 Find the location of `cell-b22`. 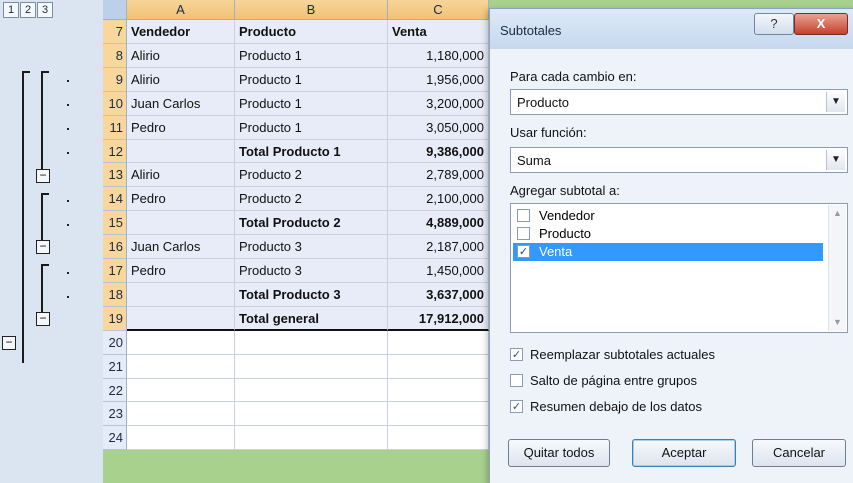

cell-b22 is located at coordinates (311, 390).